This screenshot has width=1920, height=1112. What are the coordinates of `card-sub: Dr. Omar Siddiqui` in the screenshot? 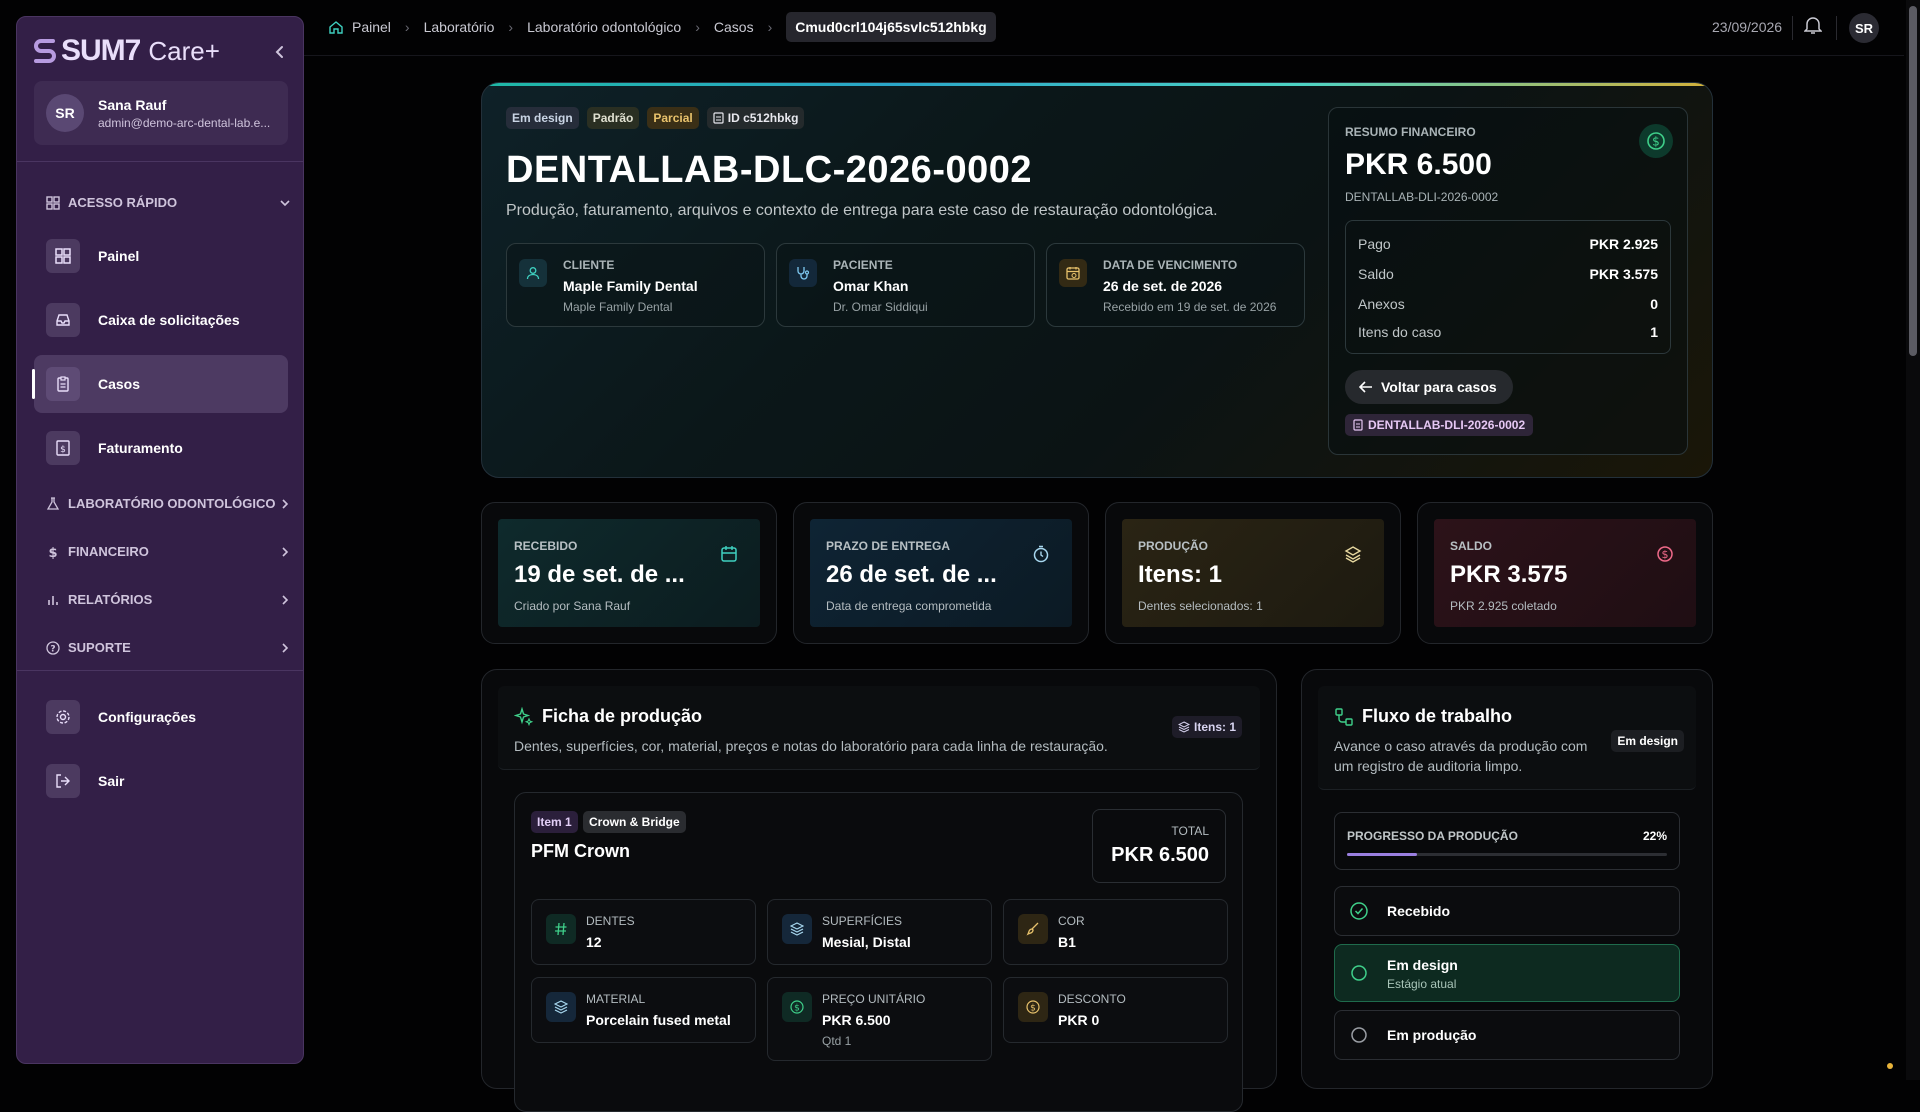 It's located at (880, 307).